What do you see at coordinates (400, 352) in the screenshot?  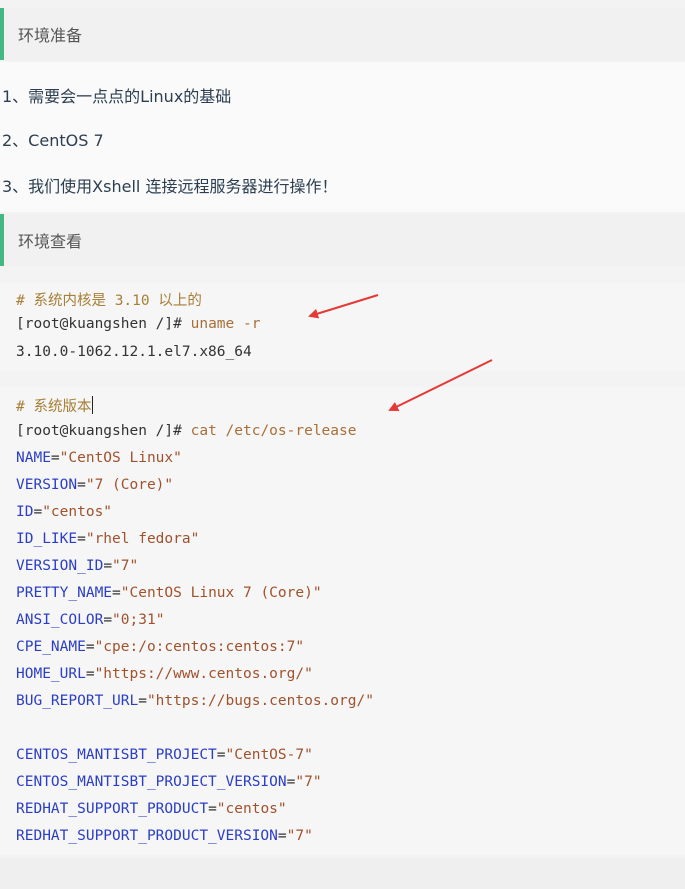 I see `annotation-arrows` at bounding box center [400, 352].